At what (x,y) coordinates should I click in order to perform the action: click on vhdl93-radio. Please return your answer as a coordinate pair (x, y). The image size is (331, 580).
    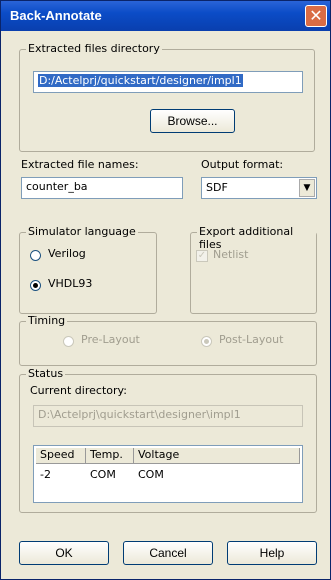
    Looking at the image, I should click on (35, 285).